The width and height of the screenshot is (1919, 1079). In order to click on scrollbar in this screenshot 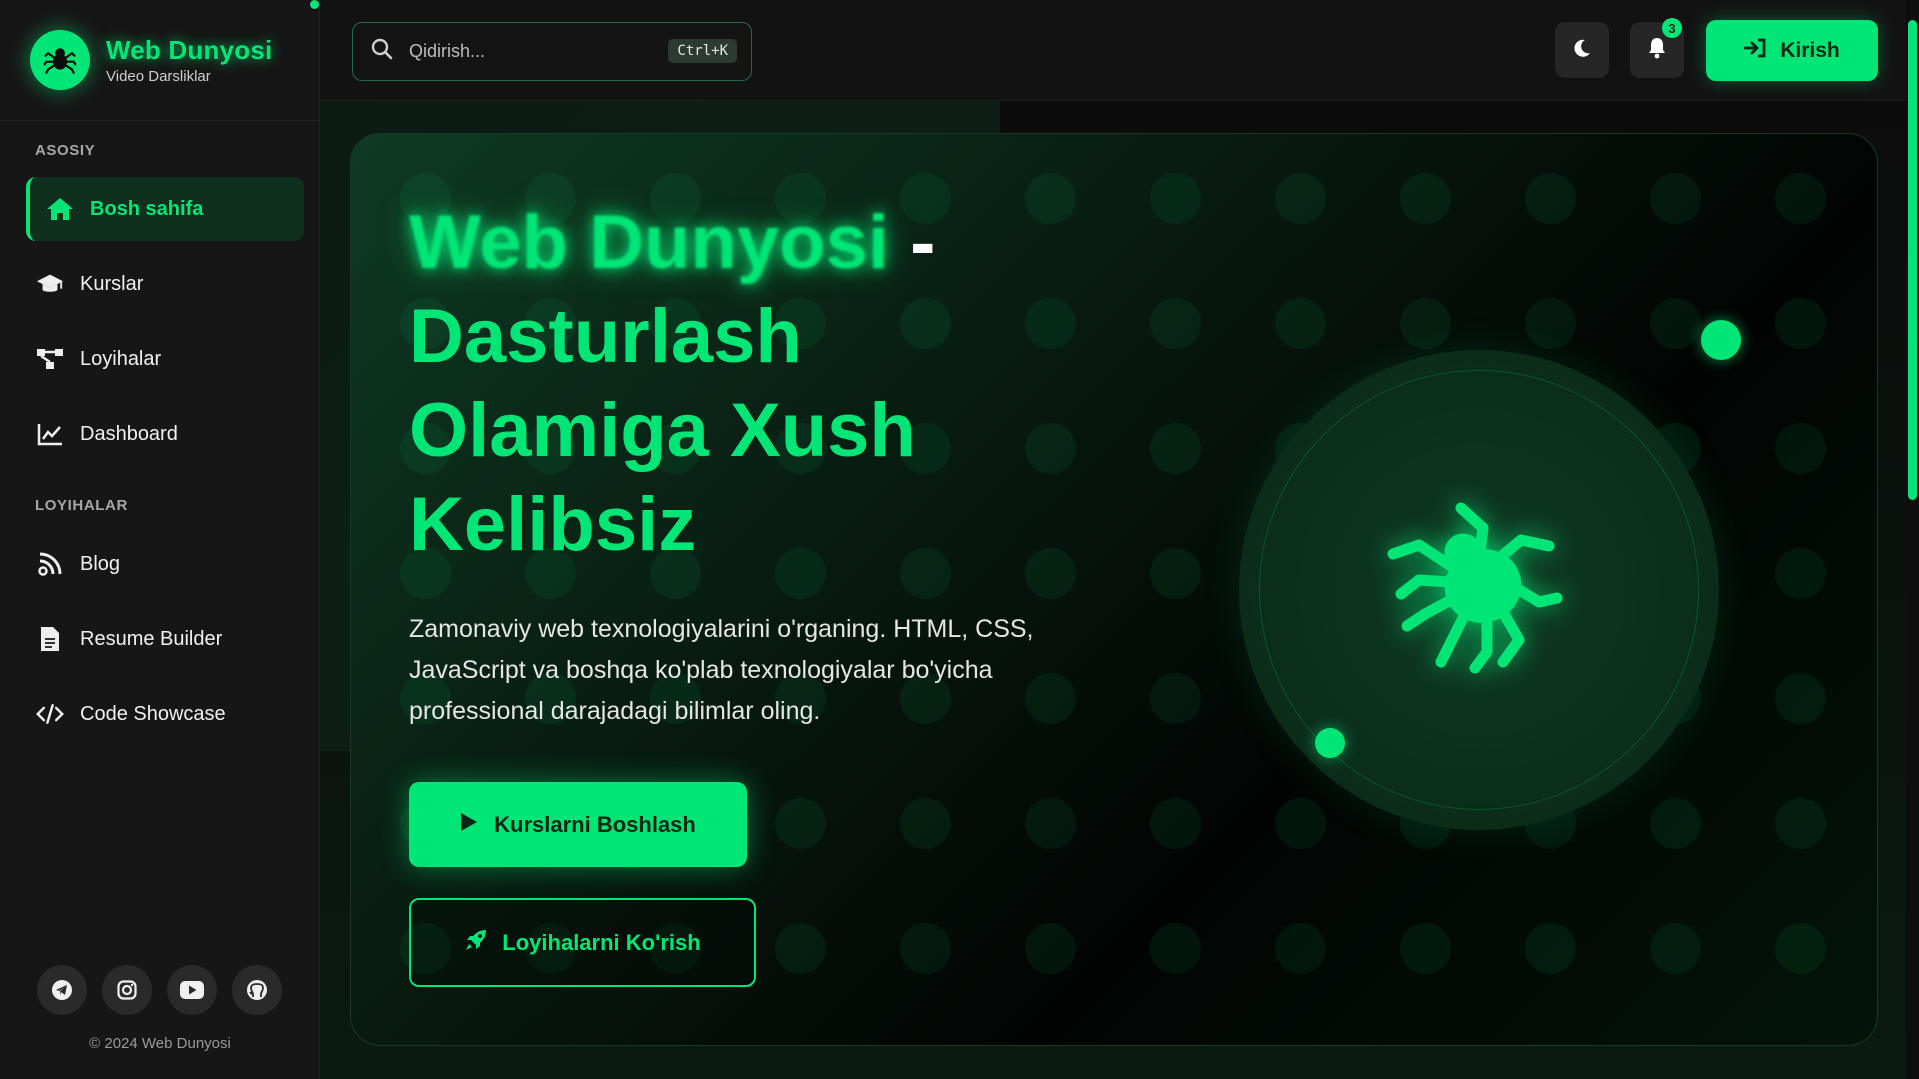, I will do `click(1912, 539)`.